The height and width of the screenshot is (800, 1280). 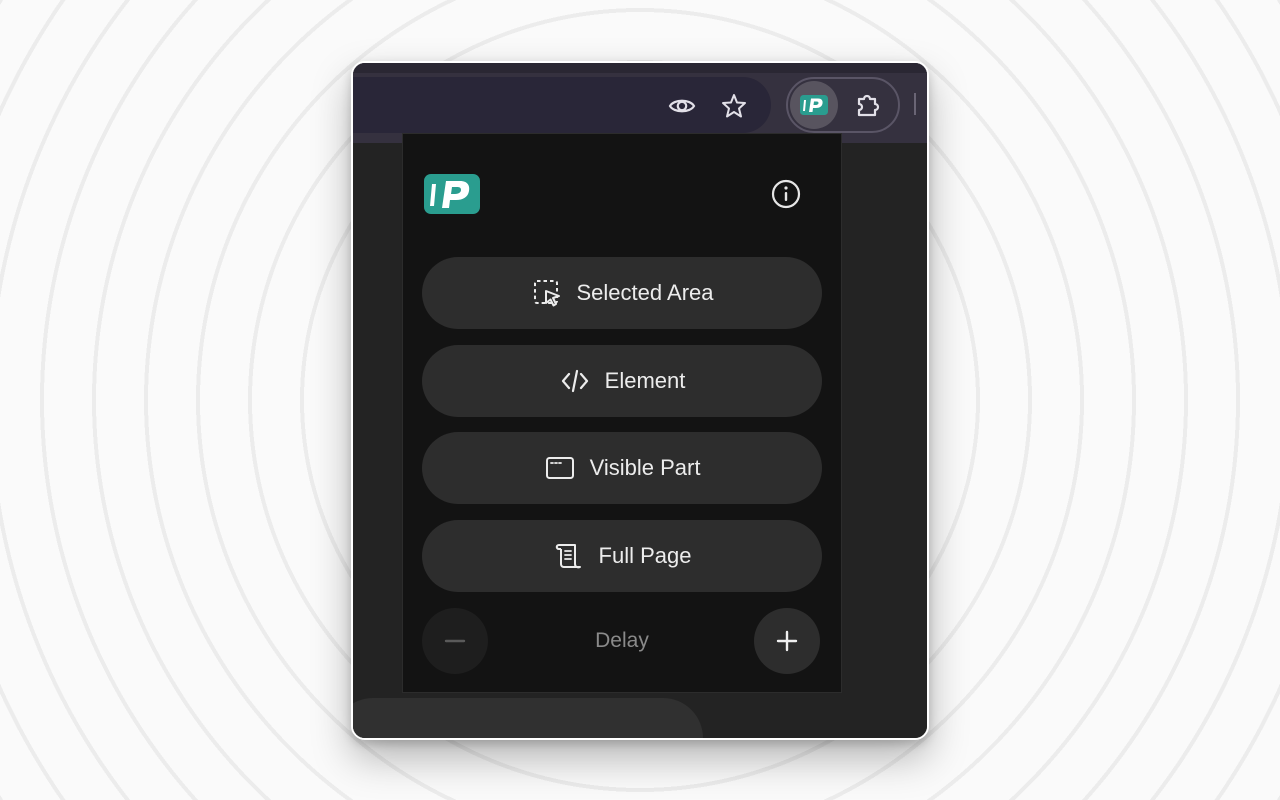 I want to click on full-page-label: Full Page, so click(x=645, y=555).